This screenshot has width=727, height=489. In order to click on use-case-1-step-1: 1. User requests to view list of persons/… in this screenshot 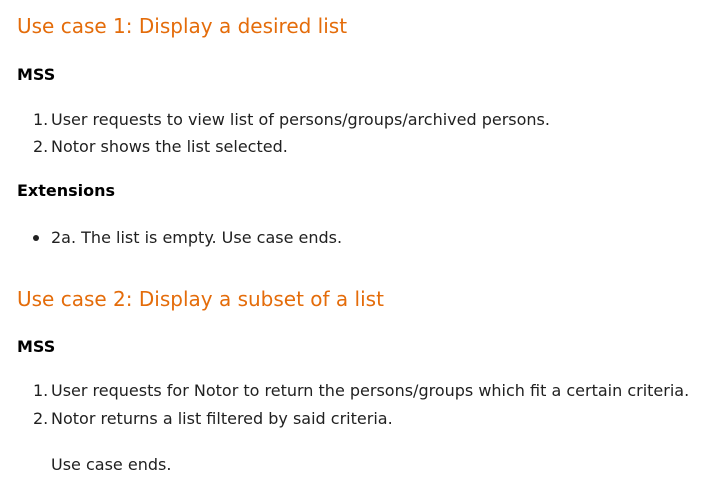, I will do `click(291, 119)`.